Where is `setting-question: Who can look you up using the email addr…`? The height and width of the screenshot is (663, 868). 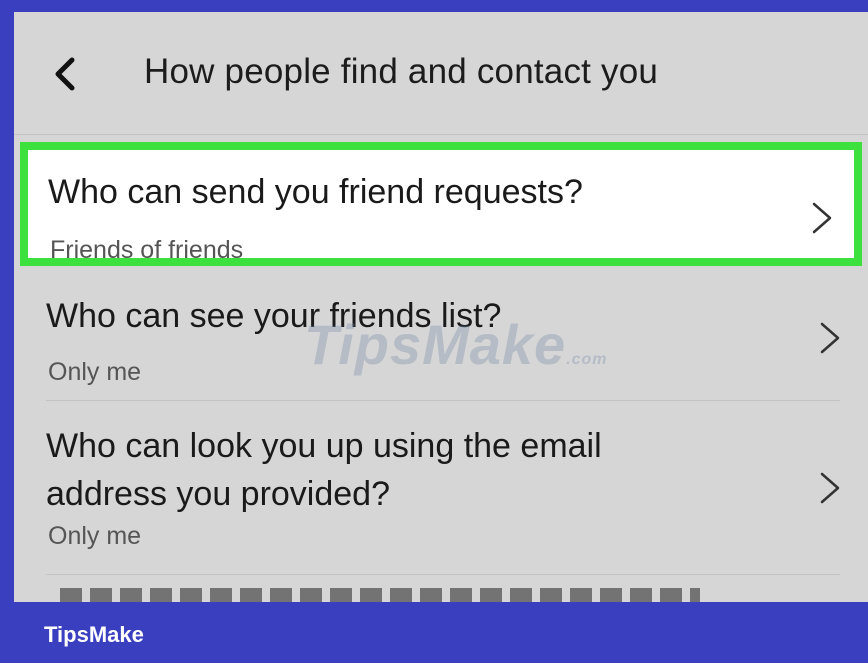
setting-question: Who can look you up using the email addr… is located at coordinates (324, 470).